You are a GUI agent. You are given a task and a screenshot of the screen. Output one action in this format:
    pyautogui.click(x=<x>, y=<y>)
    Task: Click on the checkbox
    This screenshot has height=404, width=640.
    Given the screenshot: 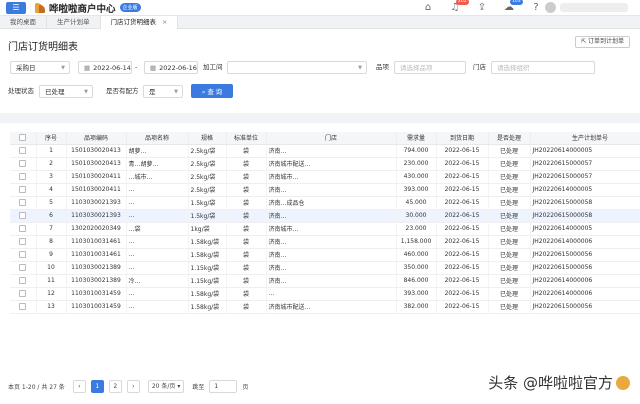 What is the action you would take?
    pyautogui.click(x=23, y=138)
    